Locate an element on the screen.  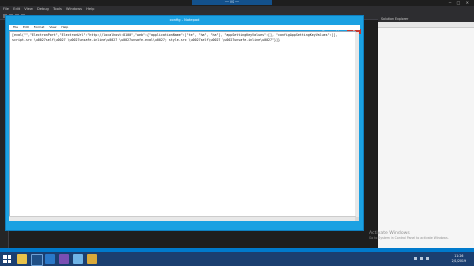
flag-icon is located at coordinates (427, 258).